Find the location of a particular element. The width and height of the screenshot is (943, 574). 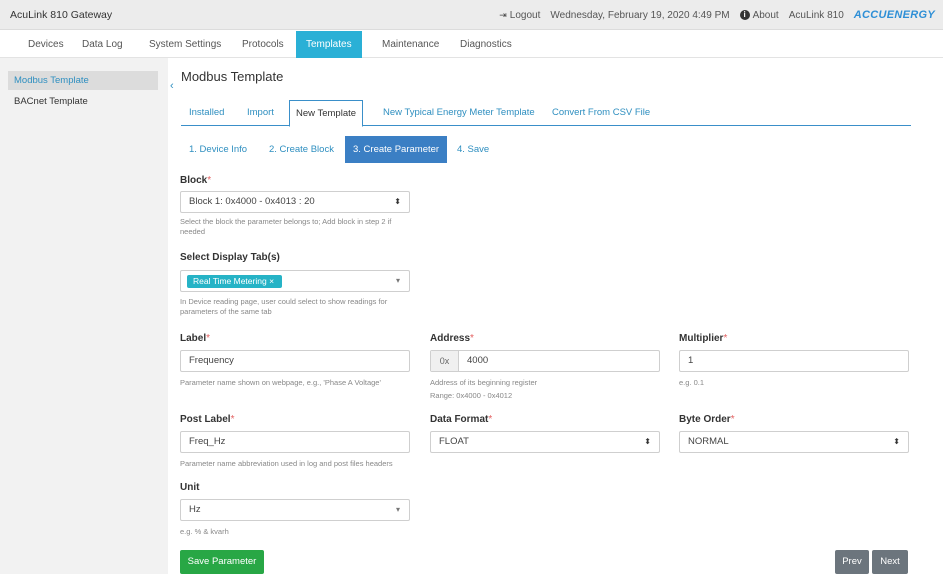

multiplier-help: e.g. 0.1 is located at coordinates (692, 382).